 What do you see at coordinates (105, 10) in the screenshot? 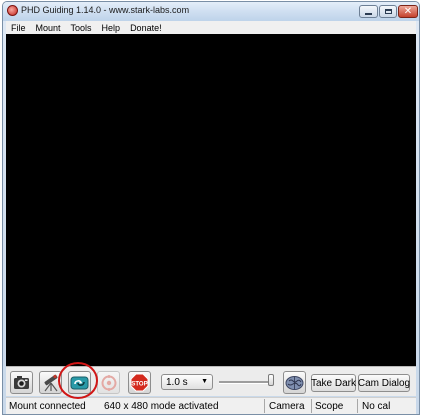
I see `window-title: PHD Guiding 1.14.0 - www.stark-labs.com` at bounding box center [105, 10].